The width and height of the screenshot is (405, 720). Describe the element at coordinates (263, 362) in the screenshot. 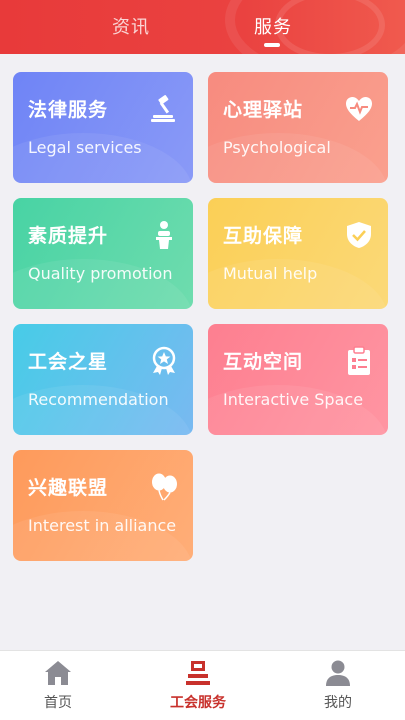

I see `service-title-cn: 互动空间` at that location.